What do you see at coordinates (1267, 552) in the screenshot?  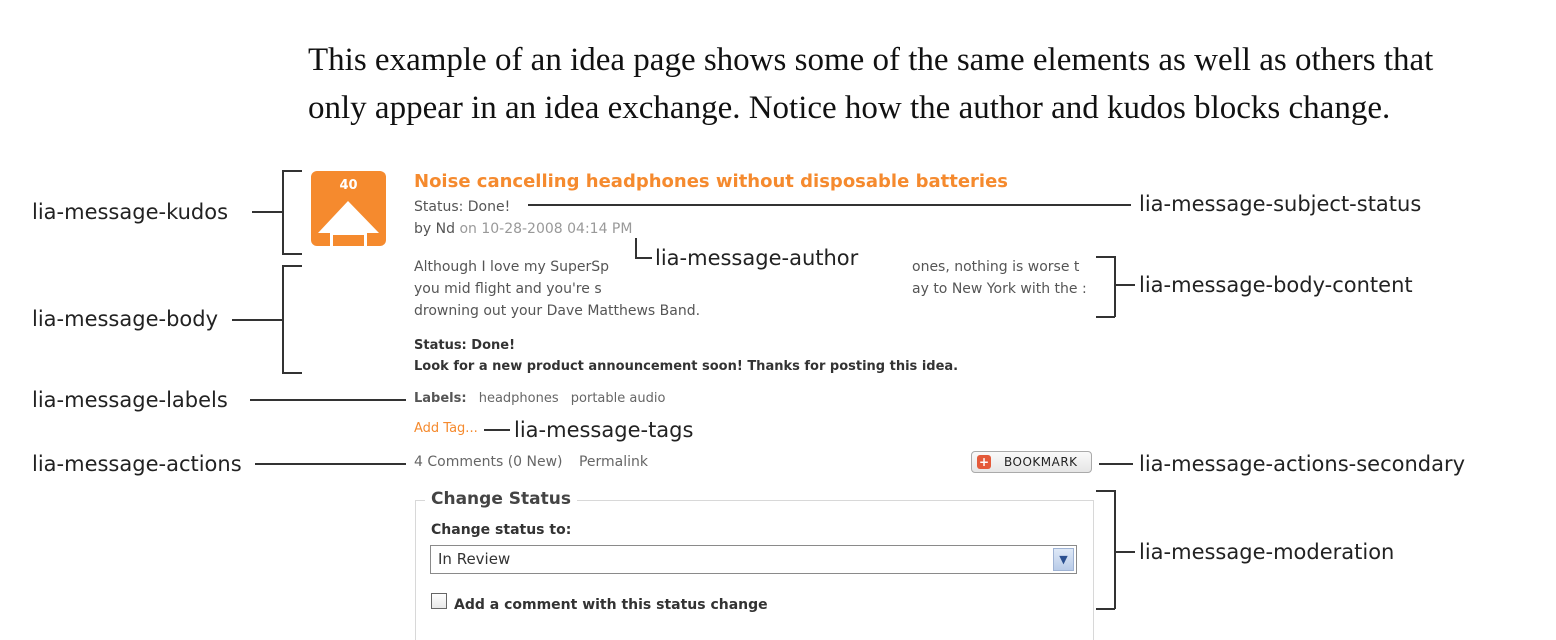 I see `annotation-moderation: lia-message-moderation` at bounding box center [1267, 552].